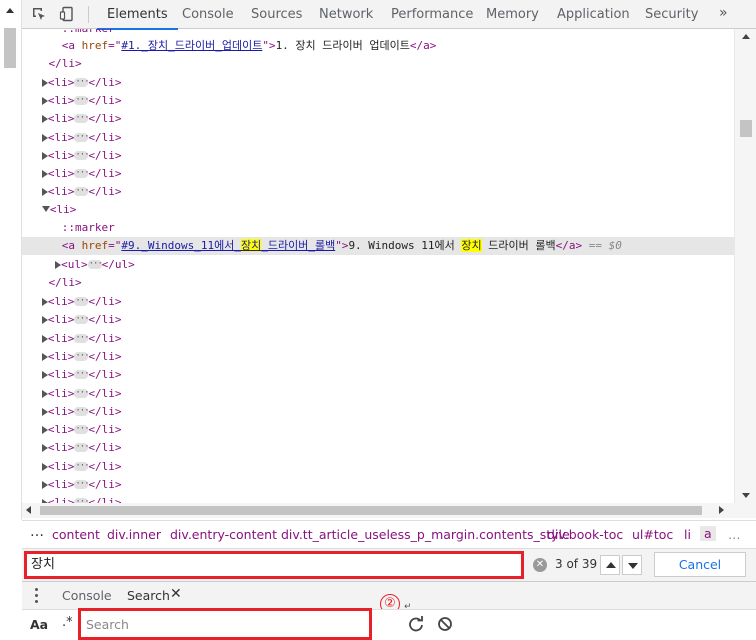  Describe the element at coordinates (700, 564) in the screenshot. I see `cancel-button: Cancel` at that location.